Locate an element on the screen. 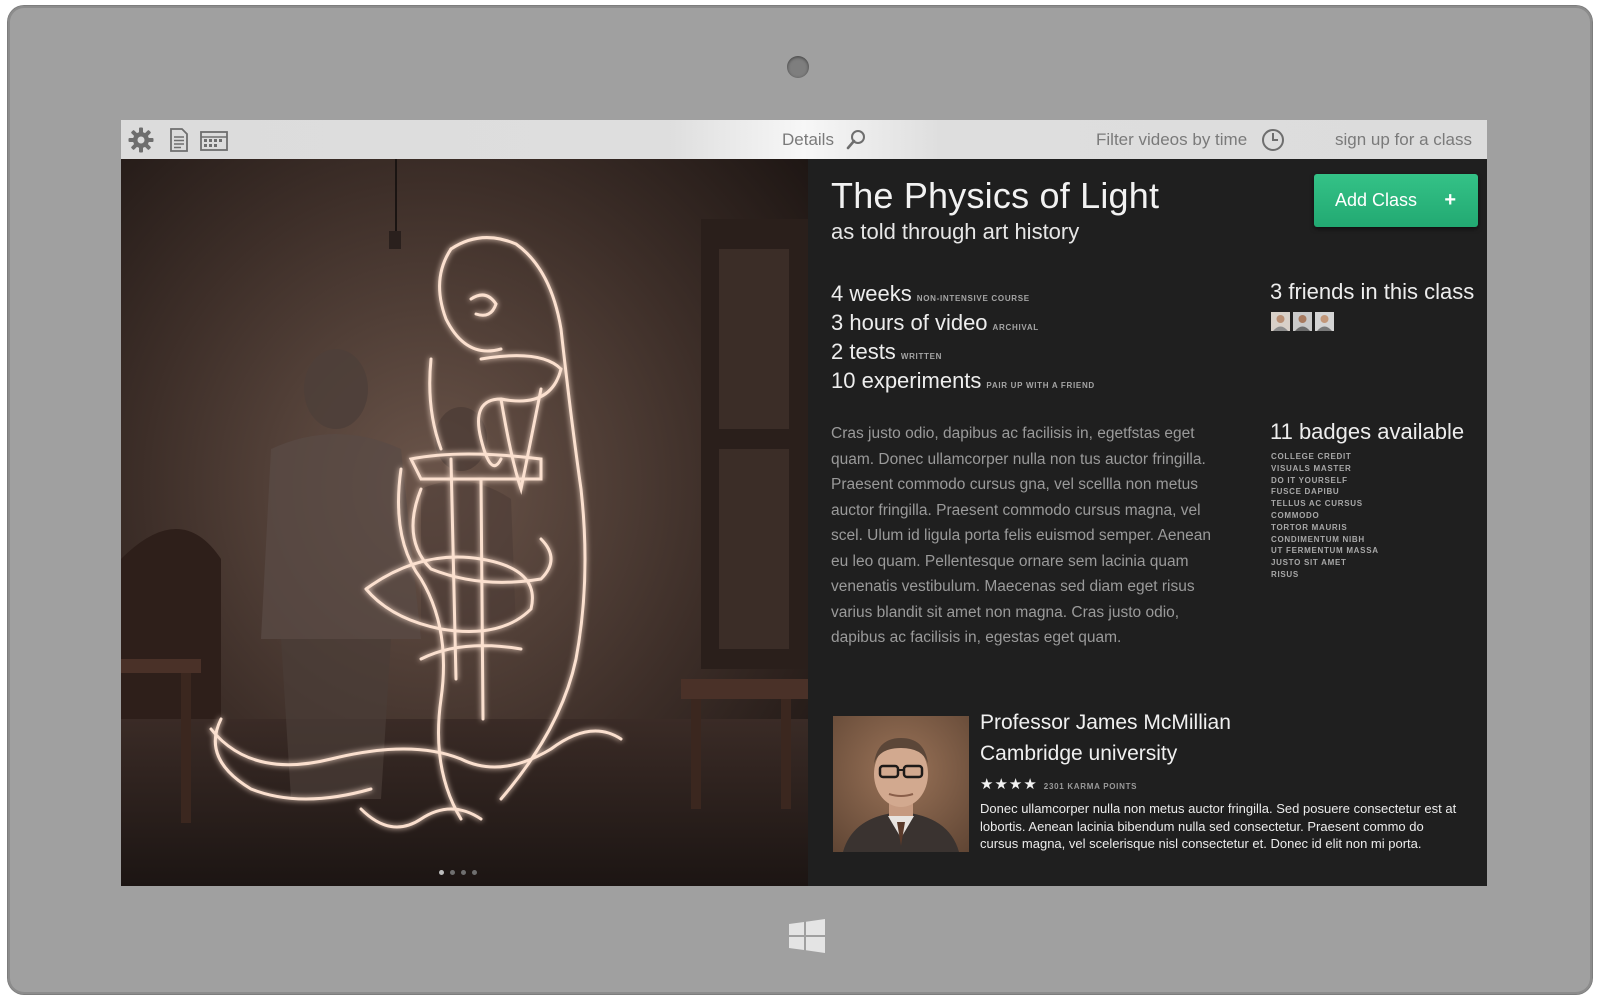  badge-item: tortor mauris is located at coordinates (1309, 527).